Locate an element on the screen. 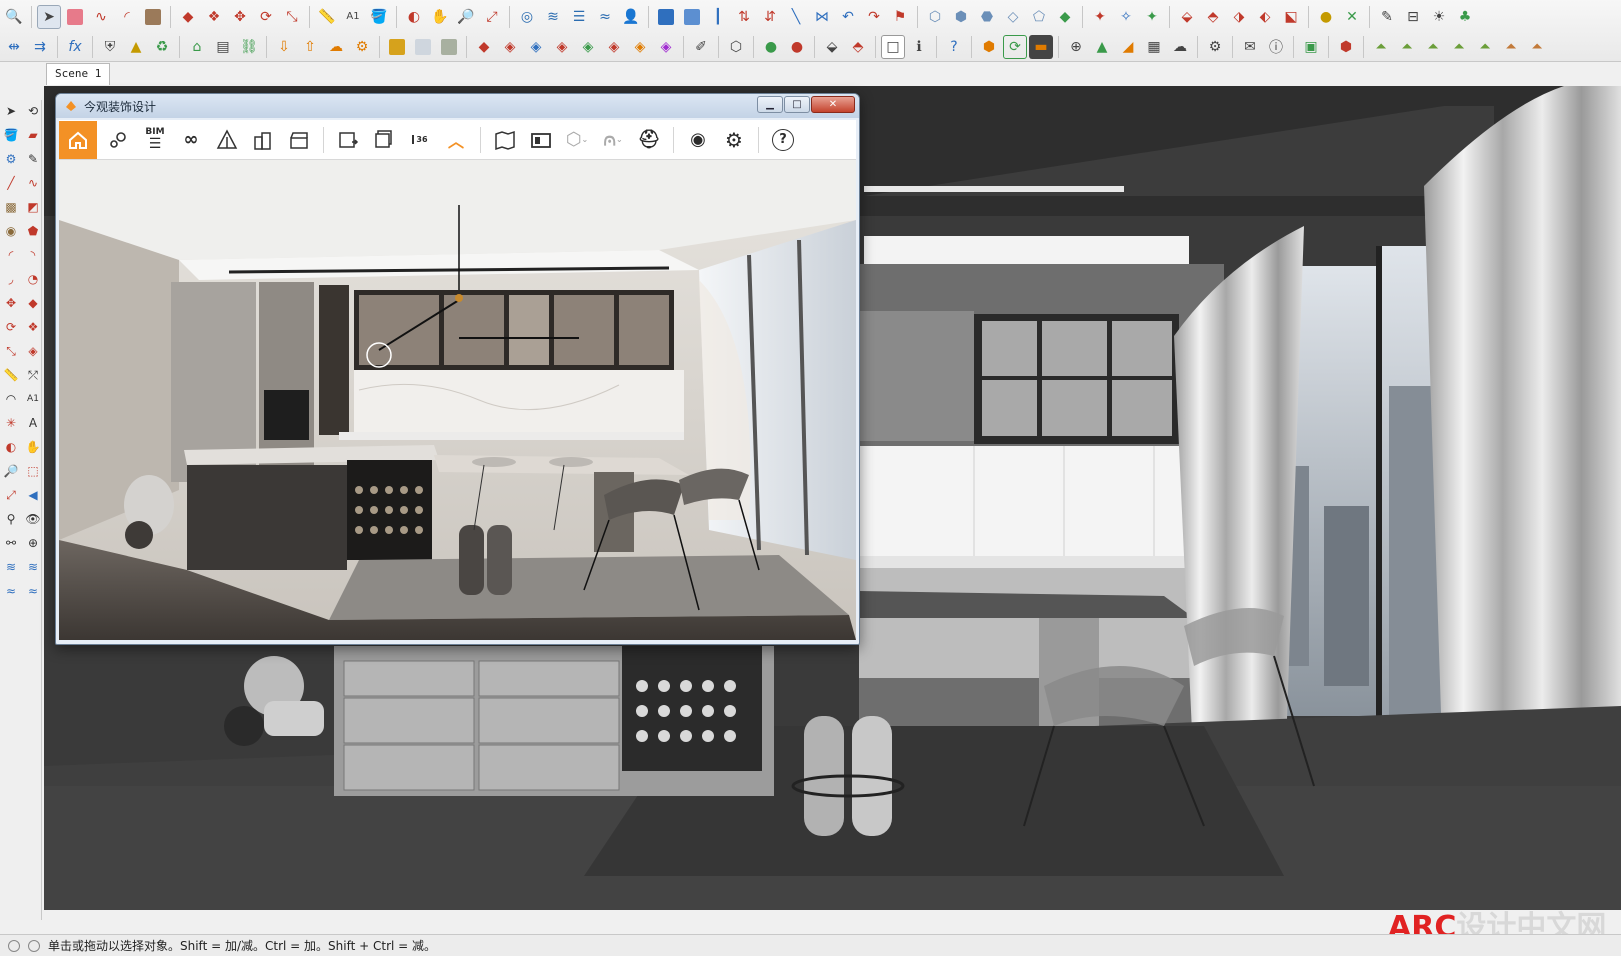 The width and height of the screenshot is (1621, 956). sky-icon: ◢ is located at coordinates (1128, 47).